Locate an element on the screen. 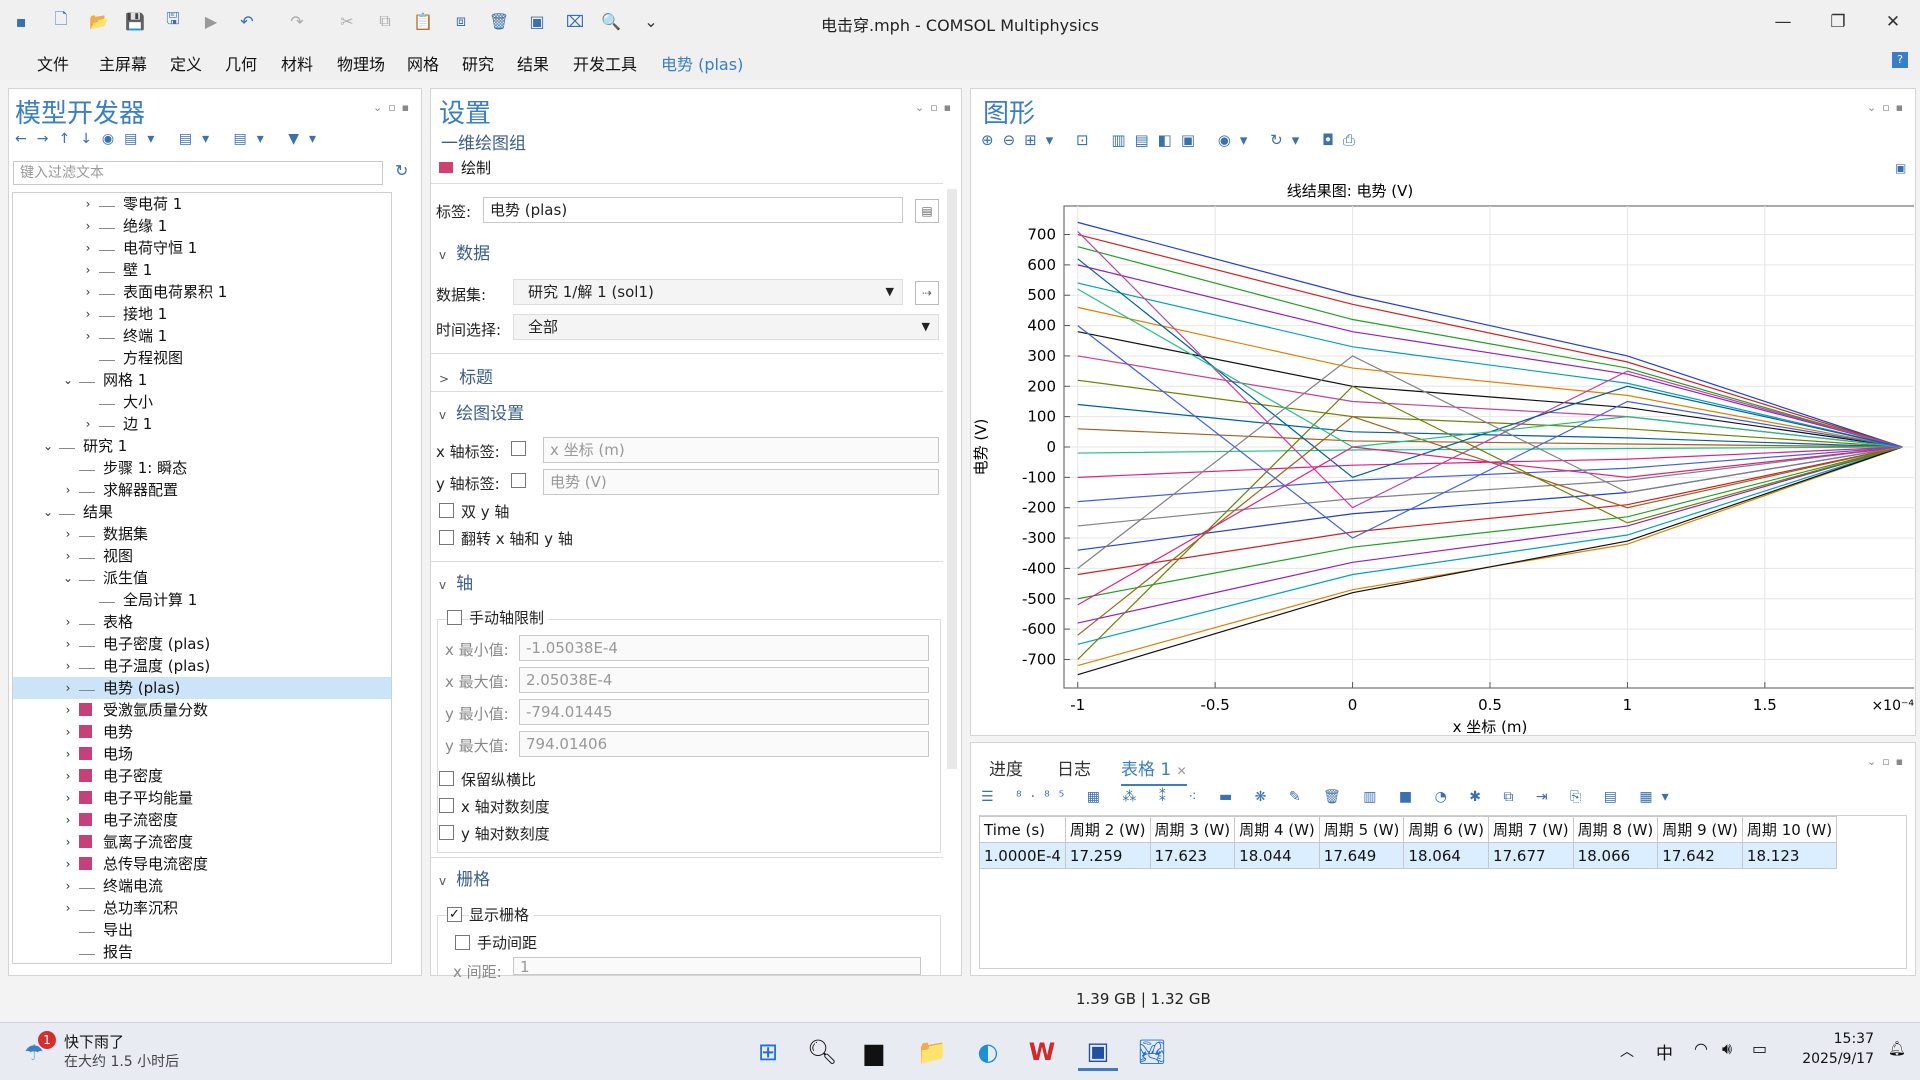  x-spacing-input: 1 is located at coordinates (717, 966).